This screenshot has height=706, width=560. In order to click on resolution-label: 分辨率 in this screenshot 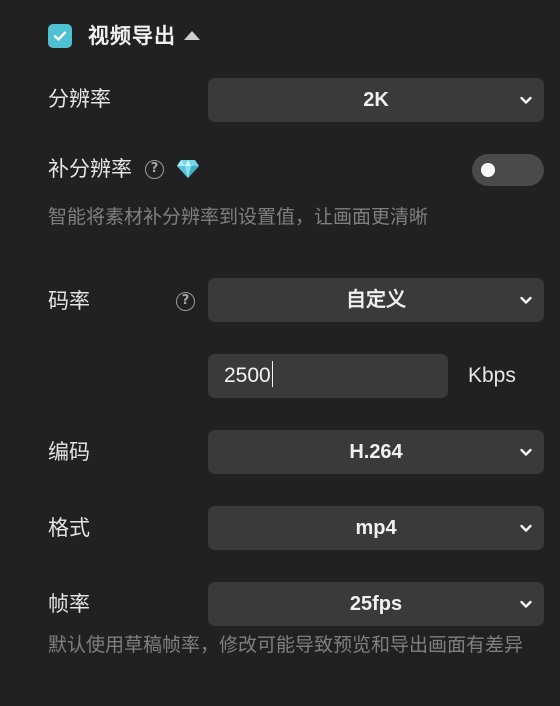, I will do `click(79, 99)`.